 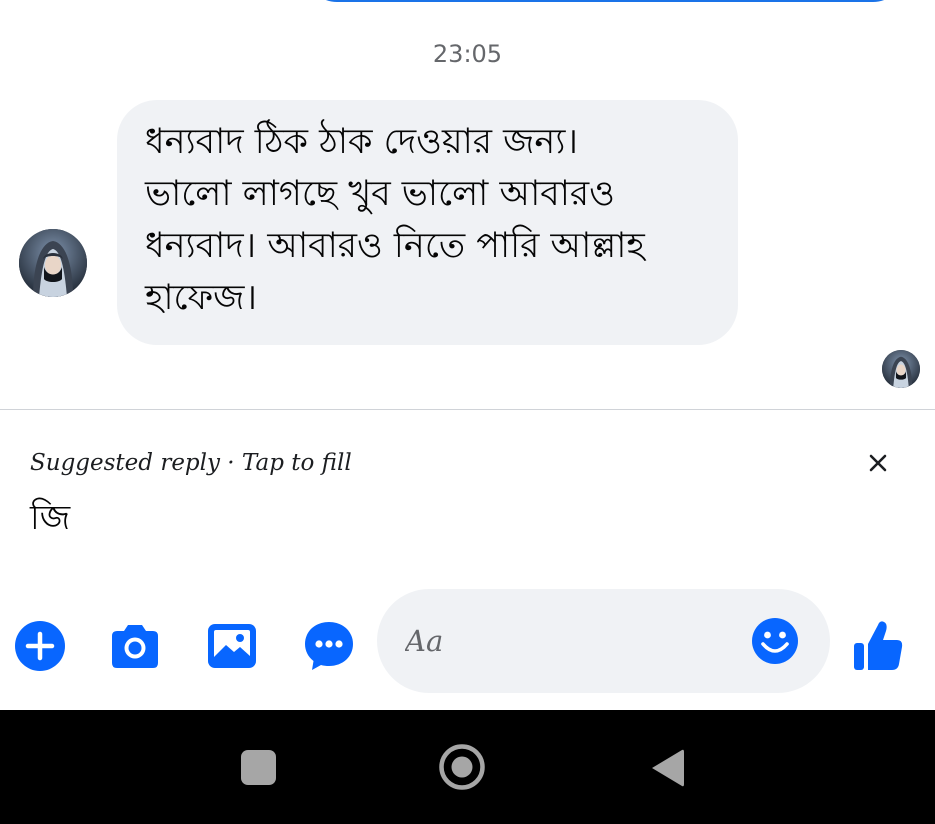 I want to click on home-button, so click(x=462, y=767).